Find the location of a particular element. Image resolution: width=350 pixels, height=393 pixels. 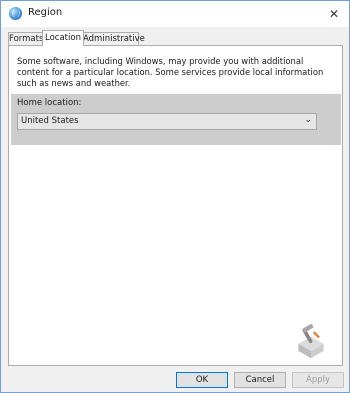

apply-button: Apply is located at coordinates (318, 380).